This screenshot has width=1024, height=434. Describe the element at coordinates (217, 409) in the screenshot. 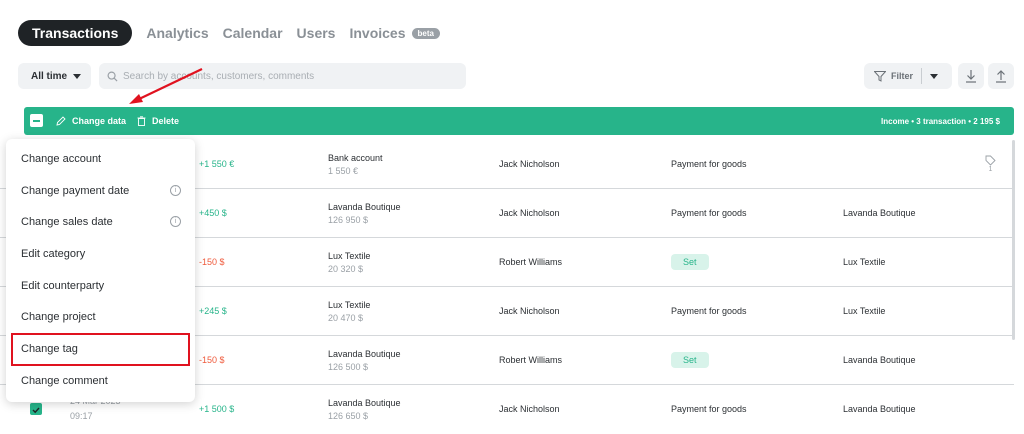

I see `amount: +1 500 $` at that location.